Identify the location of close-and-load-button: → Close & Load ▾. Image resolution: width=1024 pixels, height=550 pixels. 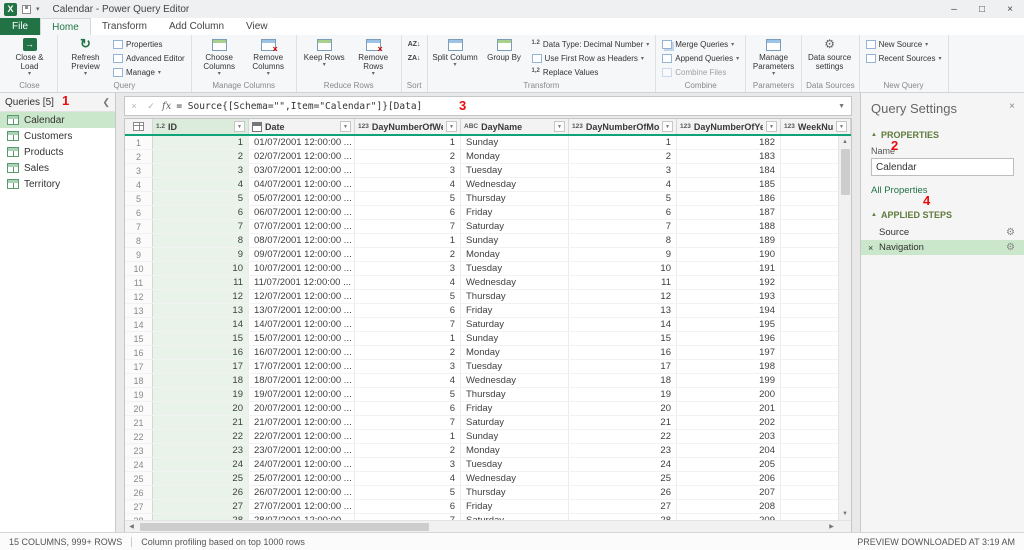
(29, 57).